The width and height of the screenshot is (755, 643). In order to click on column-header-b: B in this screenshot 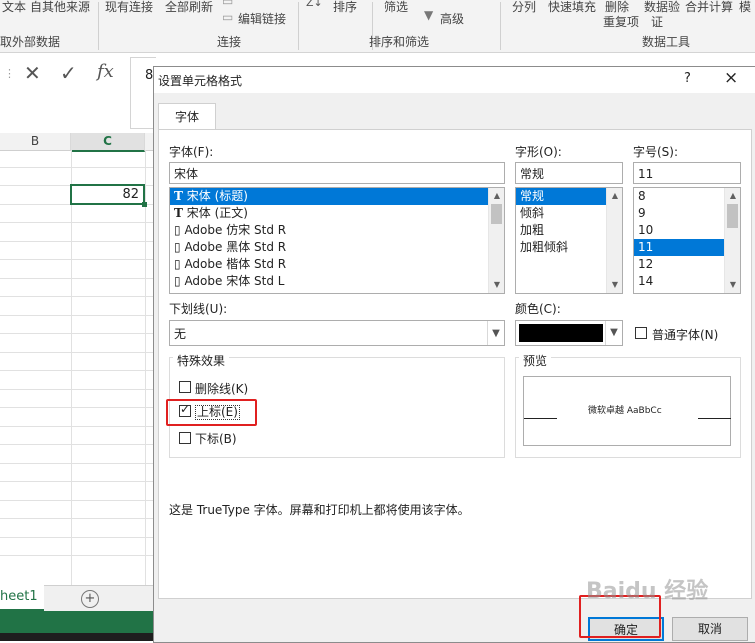, I will do `click(35, 142)`.